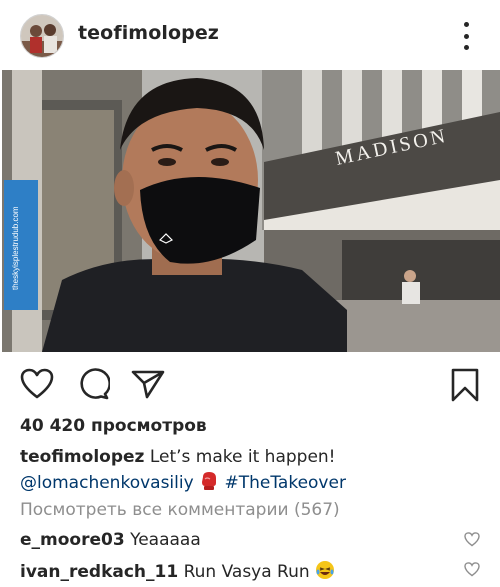 This screenshot has height=587, width=500. I want to click on comment-item: e_moore03 Yeaaaaa, so click(255, 543).